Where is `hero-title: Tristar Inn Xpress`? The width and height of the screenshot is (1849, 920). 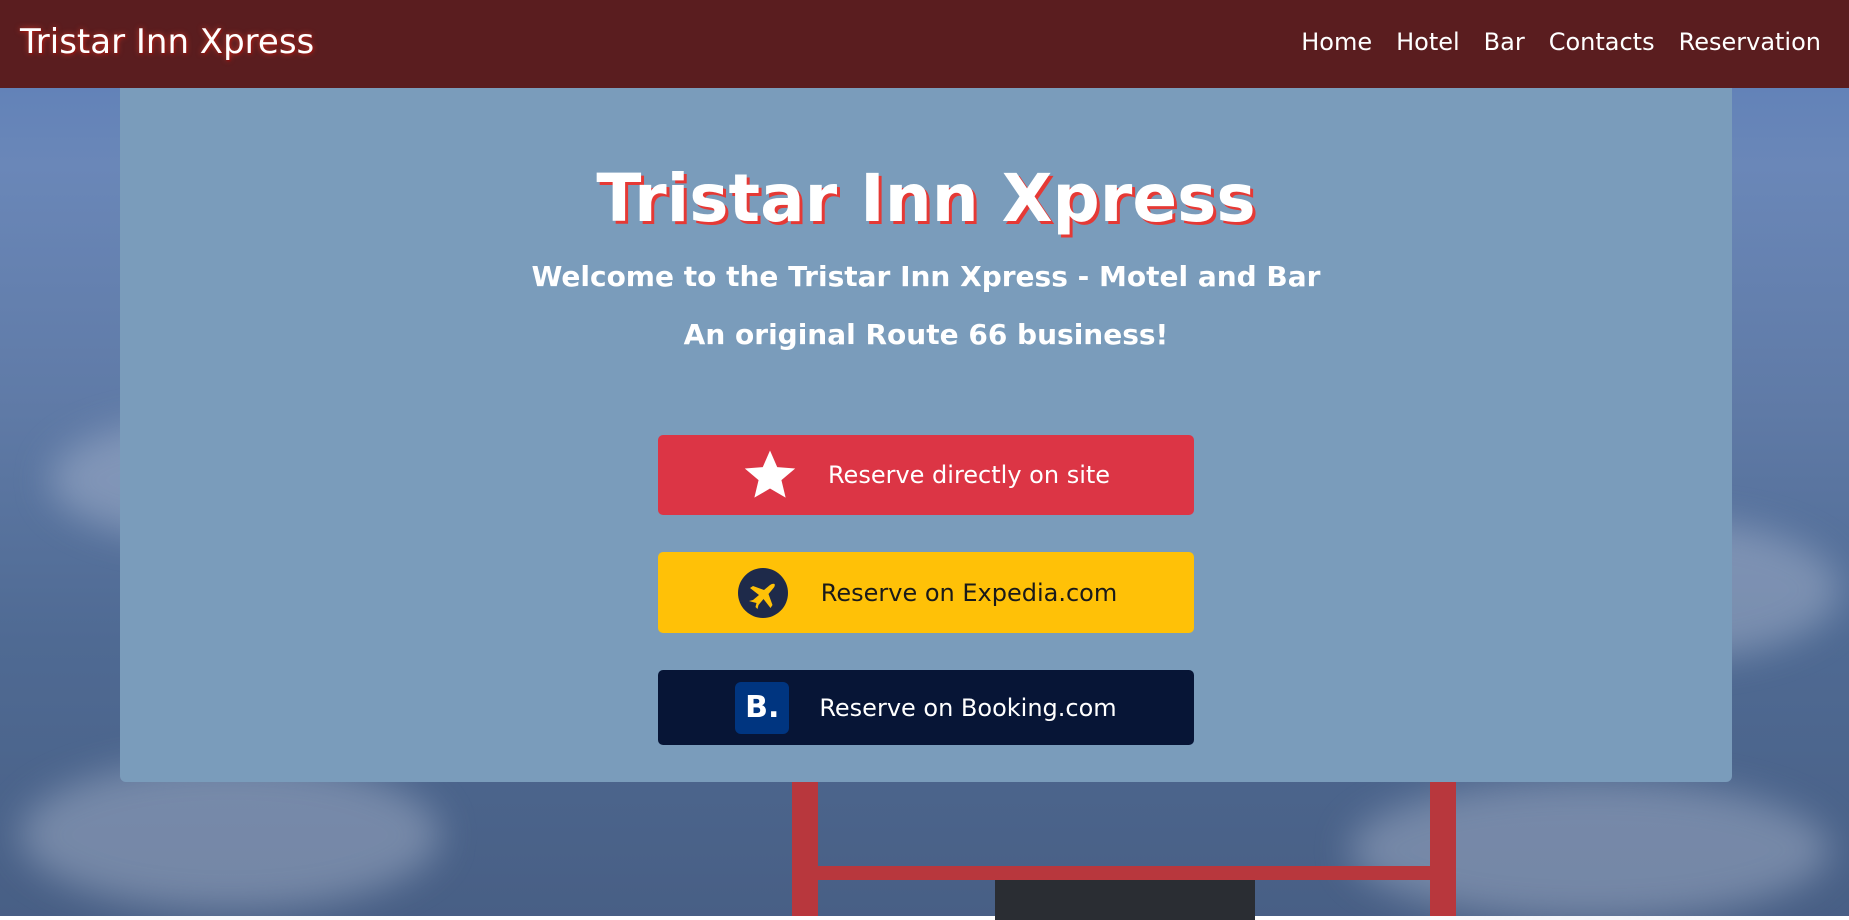 hero-title: Tristar Inn Xpress is located at coordinates (926, 198).